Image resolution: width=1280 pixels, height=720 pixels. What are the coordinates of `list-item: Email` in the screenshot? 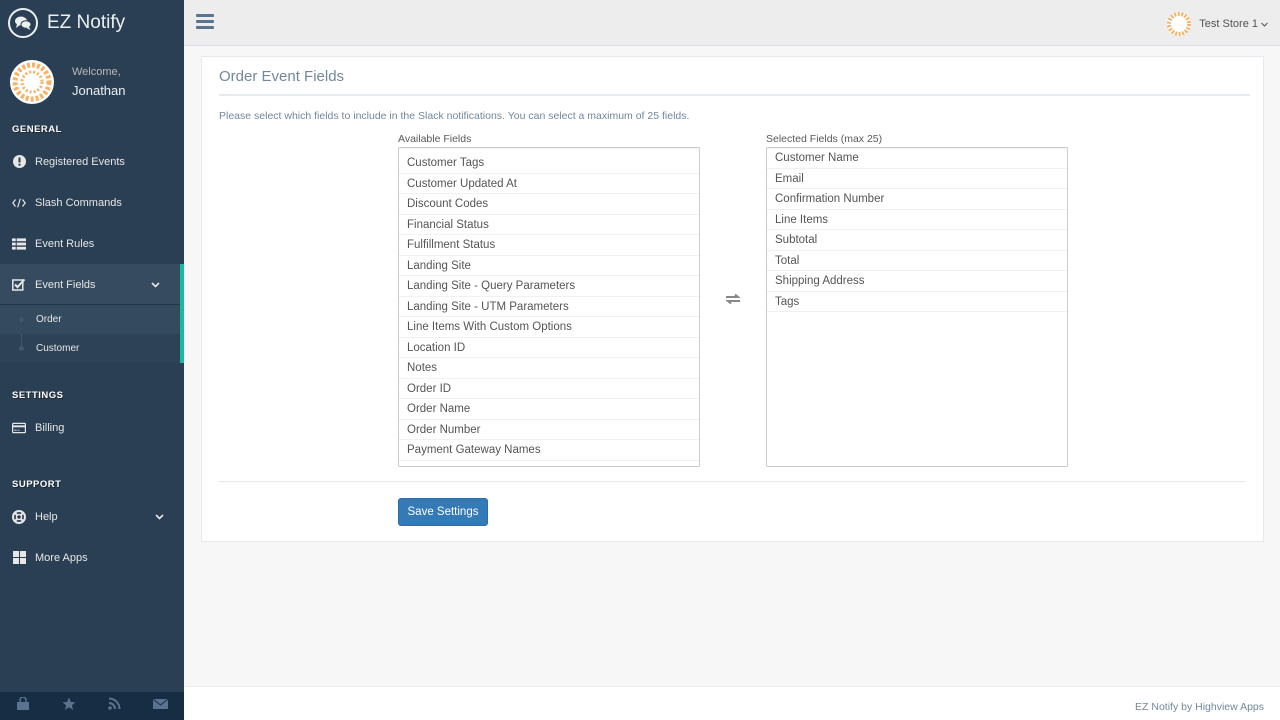 It's located at (917, 179).